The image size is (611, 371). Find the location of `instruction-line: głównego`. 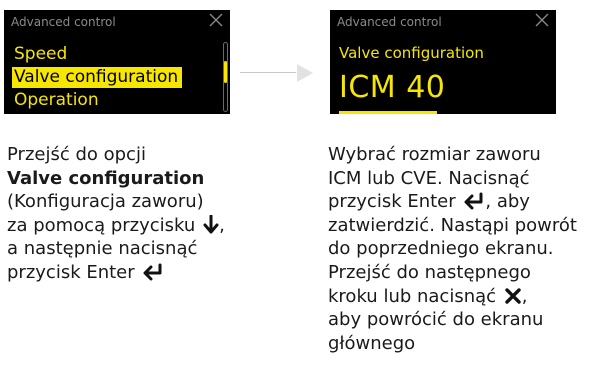

instruction-line: głównego is located at coordinates (372, 343).